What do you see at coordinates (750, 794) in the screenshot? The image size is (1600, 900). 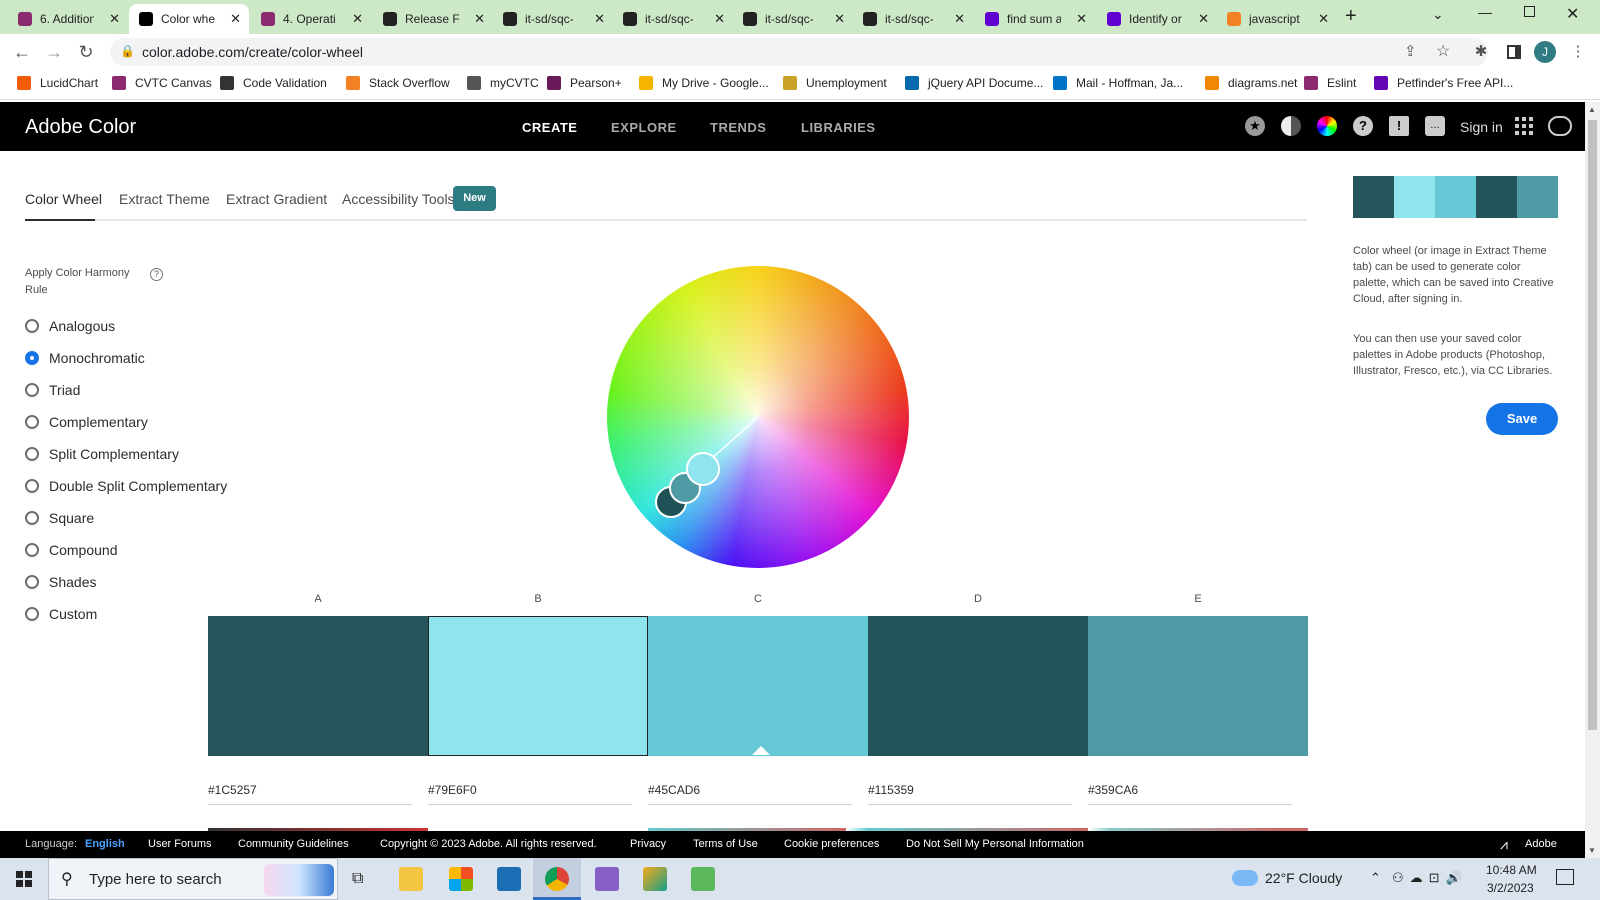 I see `hex-input: #45CAD6` at bounding box center [750, 794].